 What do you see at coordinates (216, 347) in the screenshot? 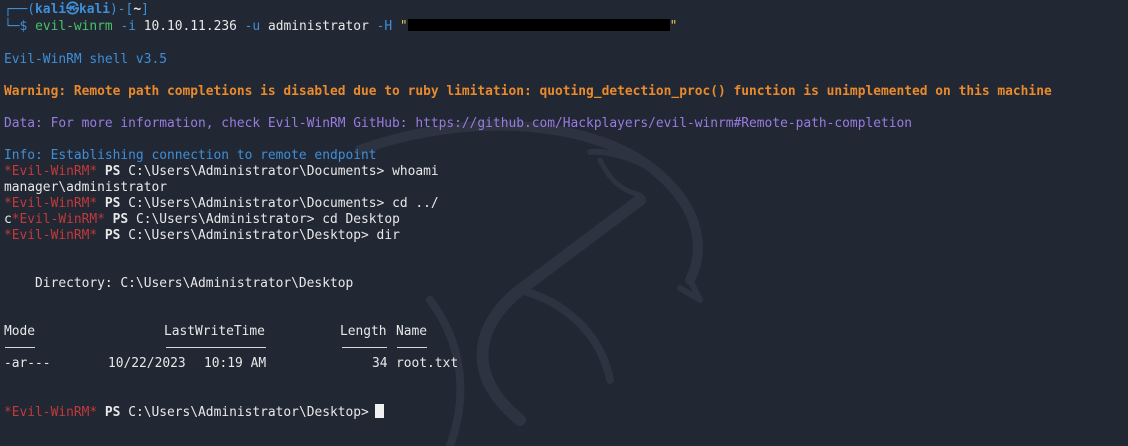
I see `header-underline-lastwritetime` at bounding box center [216, 347].